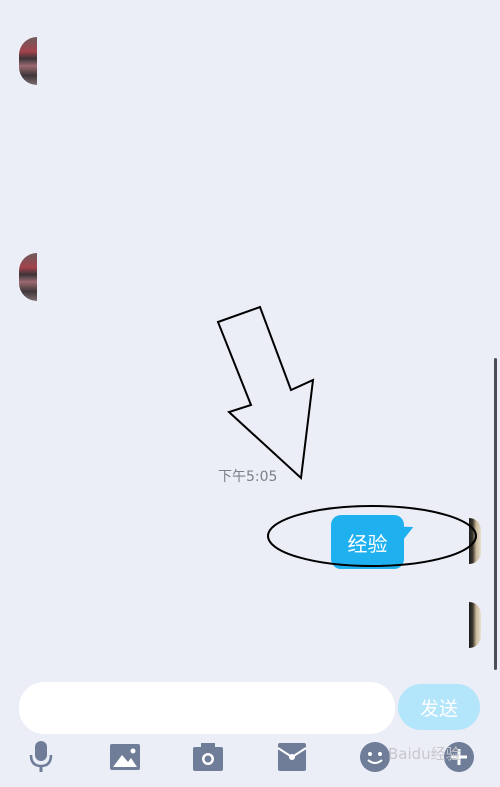  I want to click on camera-icon, so click(208, 757).